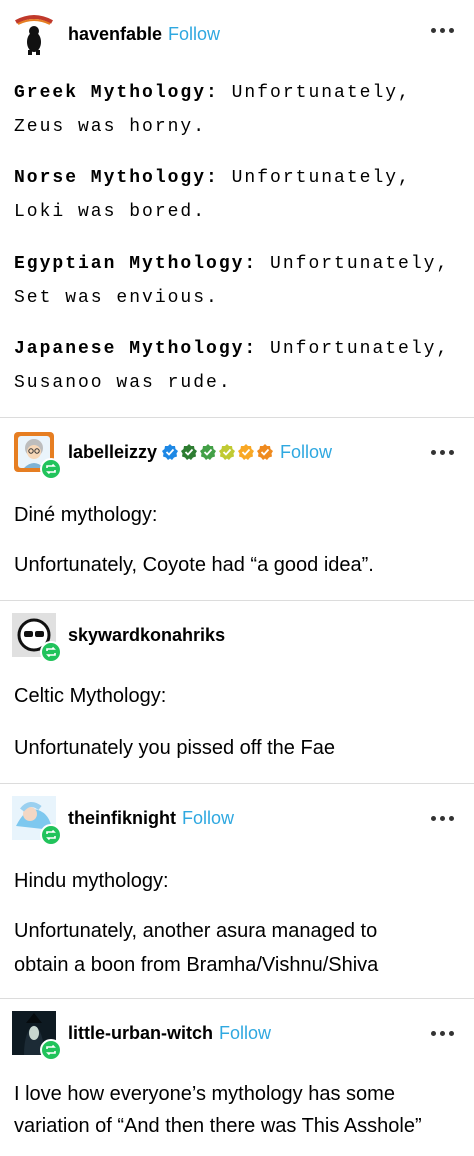 This screenshot has height=1156, width=474. What do you see at coordinates (196, 965) in the screenshot?
I see `post-paragraph: obtain a boon from Bramha/Vishnu/Shiva` at bounding box center [196, 965].